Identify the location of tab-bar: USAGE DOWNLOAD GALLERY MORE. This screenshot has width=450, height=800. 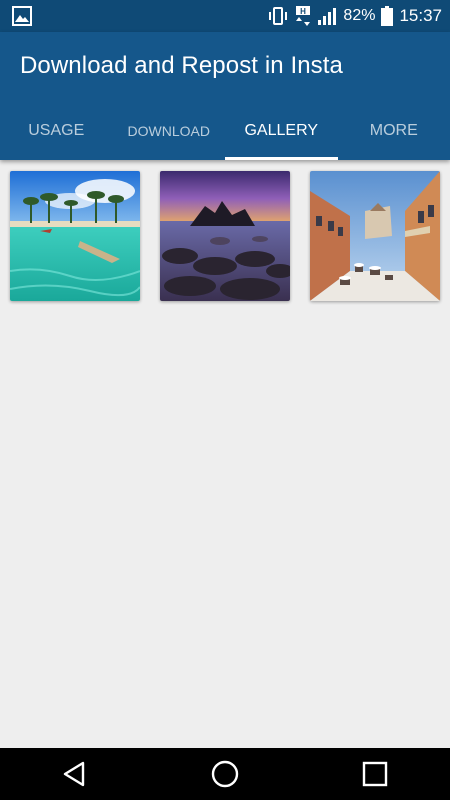
(225, 131).